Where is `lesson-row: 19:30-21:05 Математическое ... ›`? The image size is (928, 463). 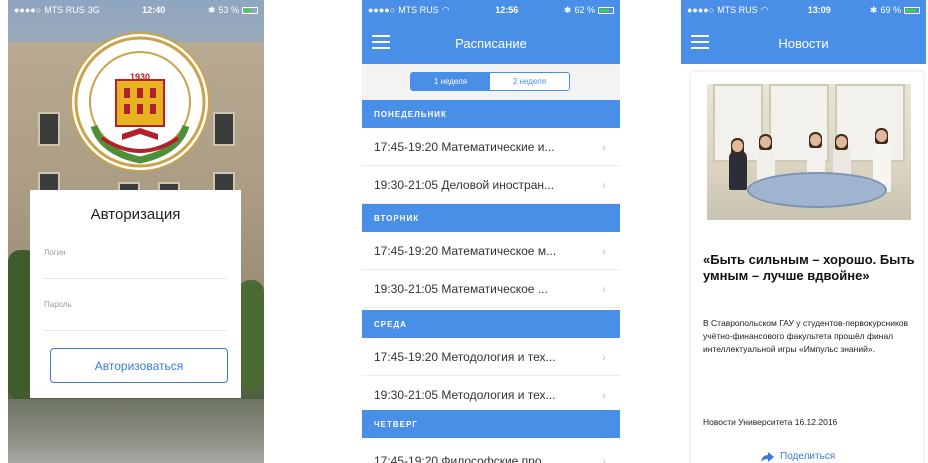 lesson-row: 19:30-21:05 Математическое ... › is located at coordinates (491, 289).